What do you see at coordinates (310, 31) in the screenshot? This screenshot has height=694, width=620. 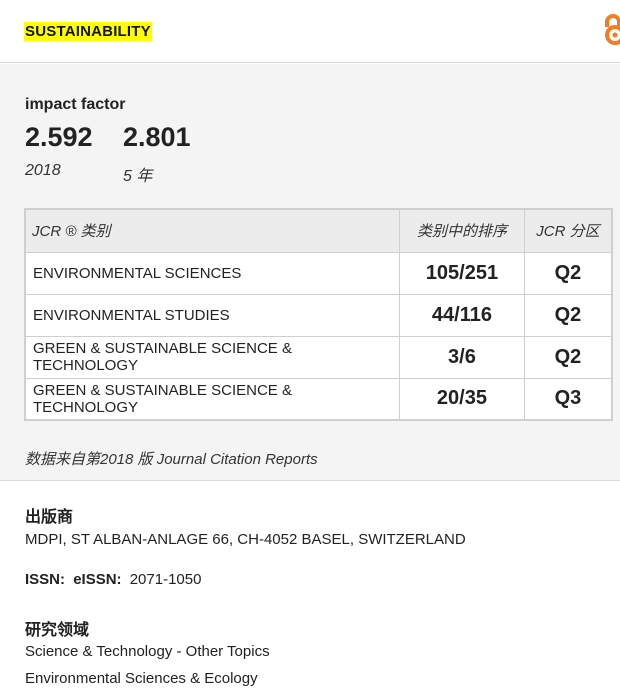 I see `header: SUSTAINABILITY` at bounding box center [310, 31].